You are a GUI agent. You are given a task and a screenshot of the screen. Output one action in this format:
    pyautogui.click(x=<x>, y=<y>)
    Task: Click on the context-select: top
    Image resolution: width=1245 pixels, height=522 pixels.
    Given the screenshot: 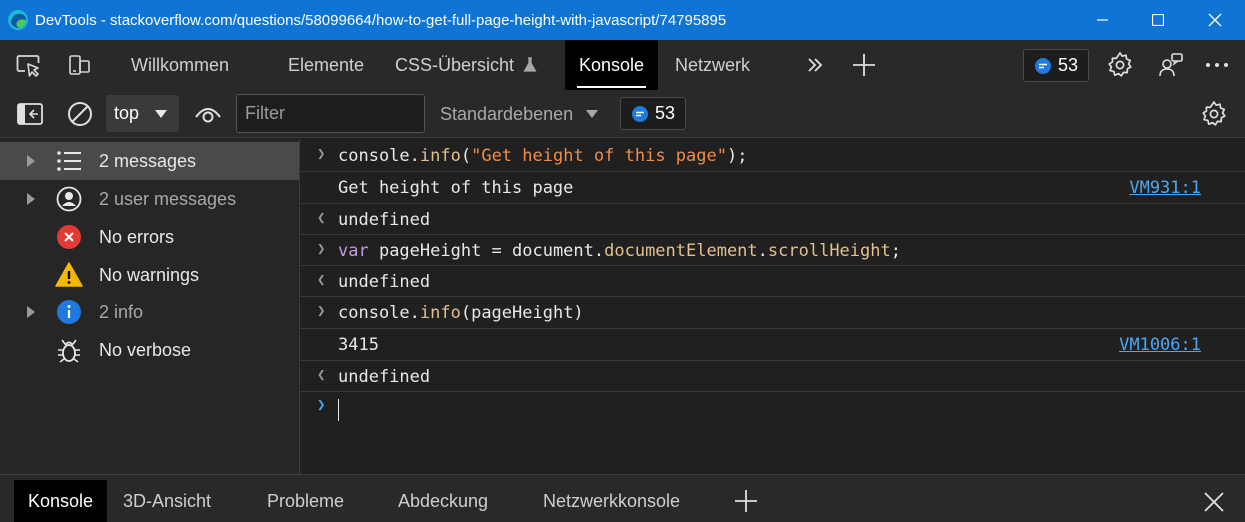 What is the action you would take?
    pyautogui.click(x=142, y=113)
    